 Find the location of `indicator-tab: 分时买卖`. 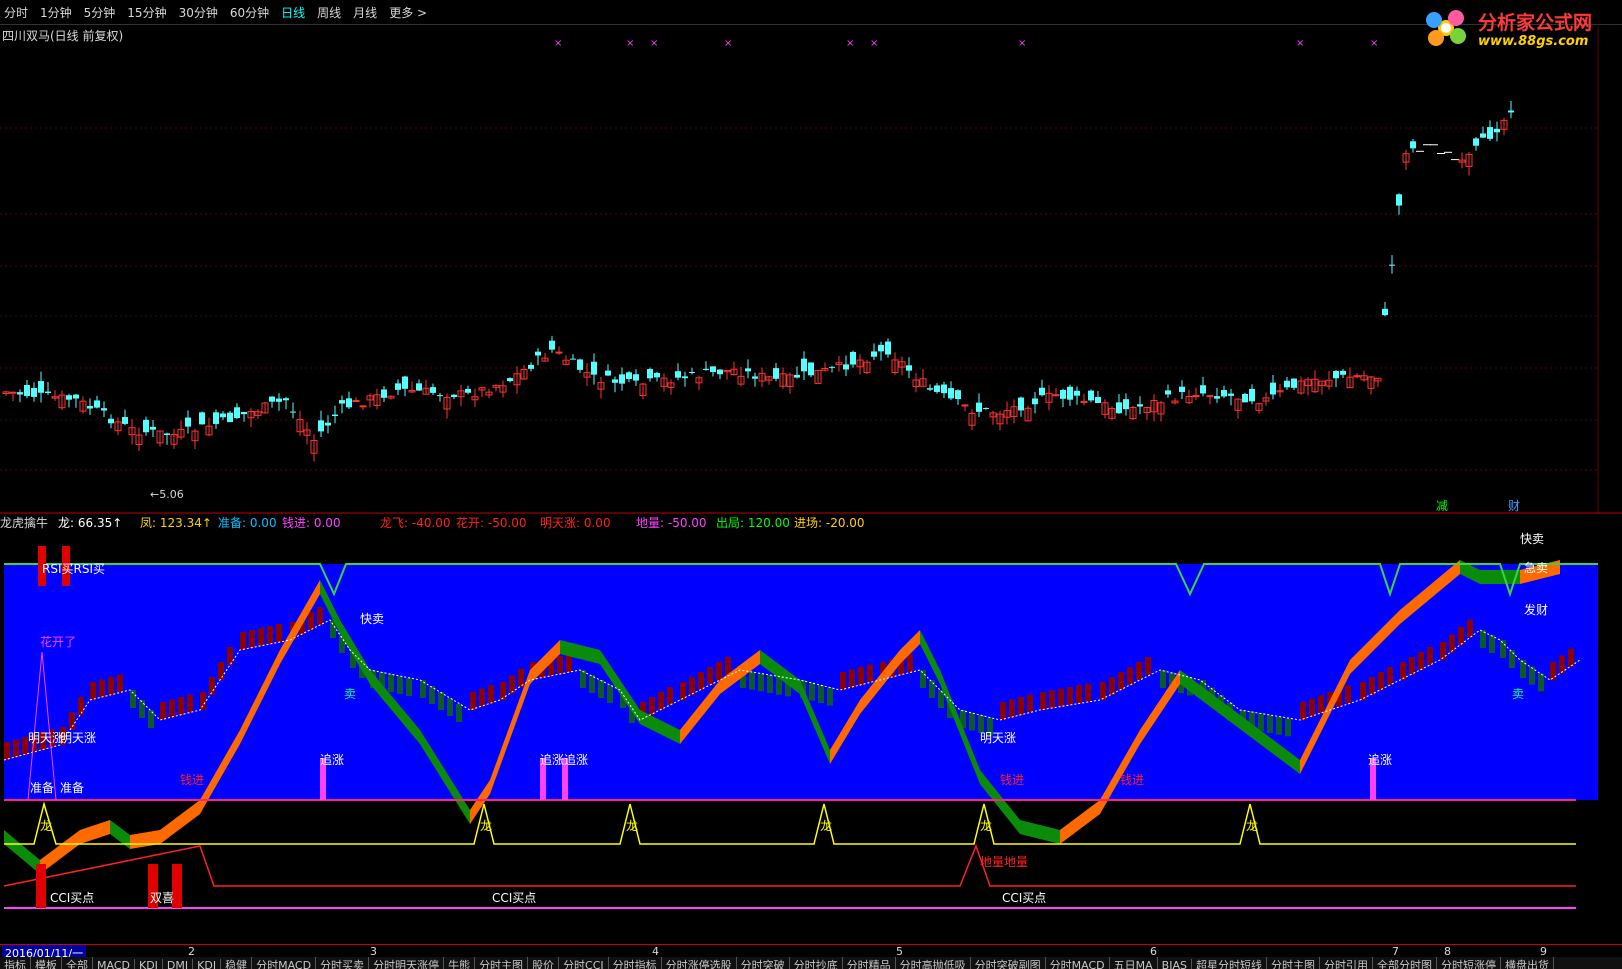

indicator-tab: 分时买卖 is located at coordinates (343, 963).